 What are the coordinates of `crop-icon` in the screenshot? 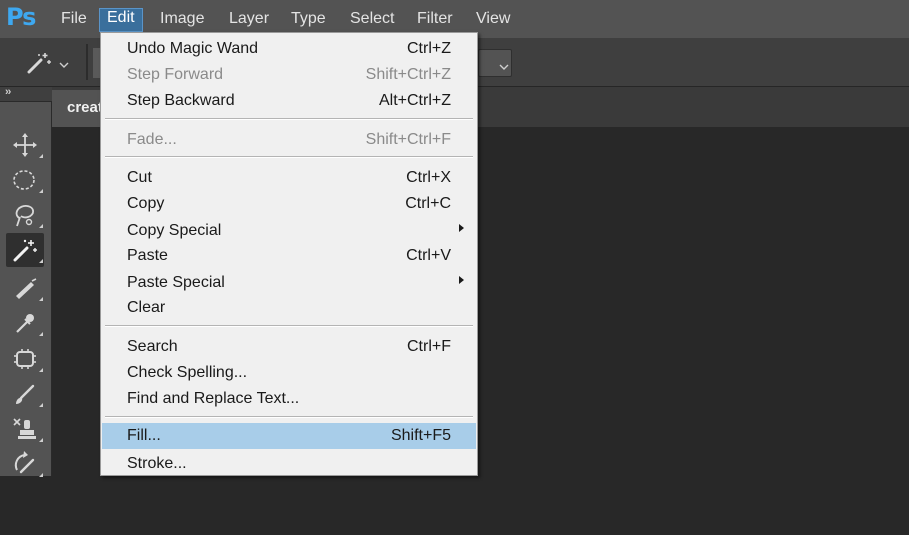 It's located at (25, 288).